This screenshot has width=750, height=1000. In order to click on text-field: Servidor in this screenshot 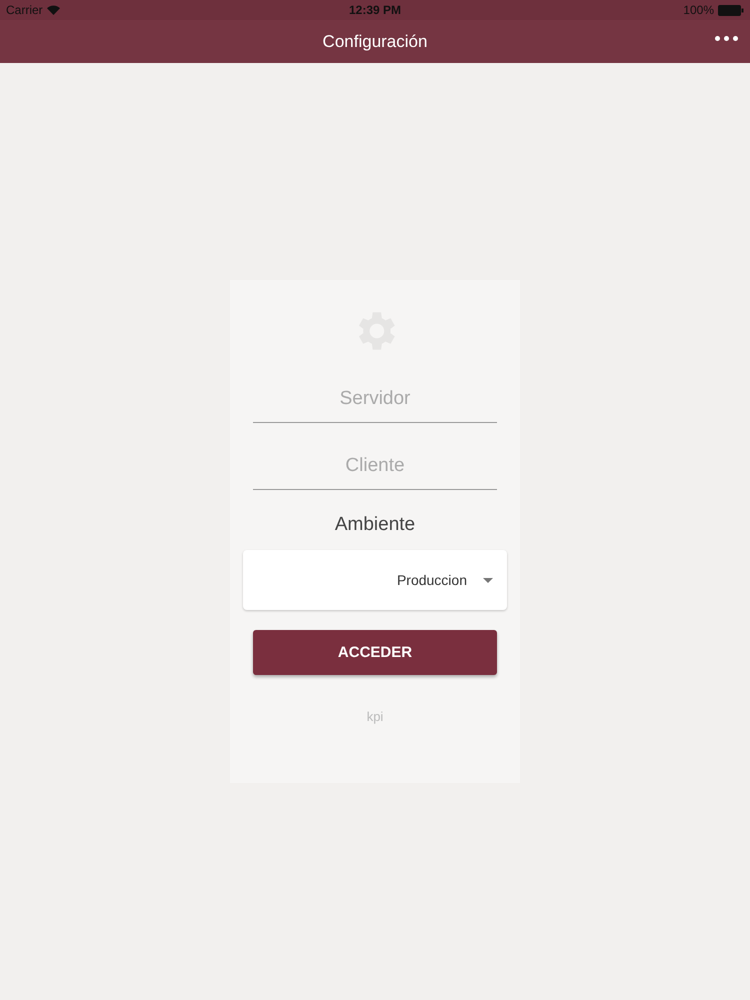, I will do `click(375, 400)`.